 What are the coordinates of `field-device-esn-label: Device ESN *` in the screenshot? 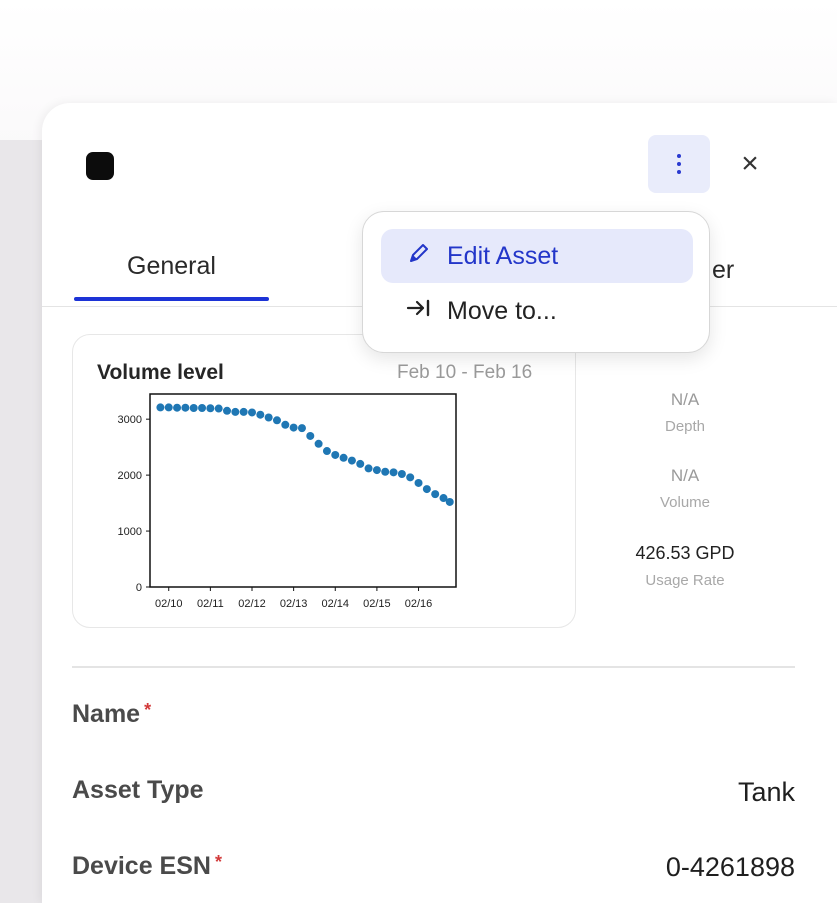 It's located at (147, 866).